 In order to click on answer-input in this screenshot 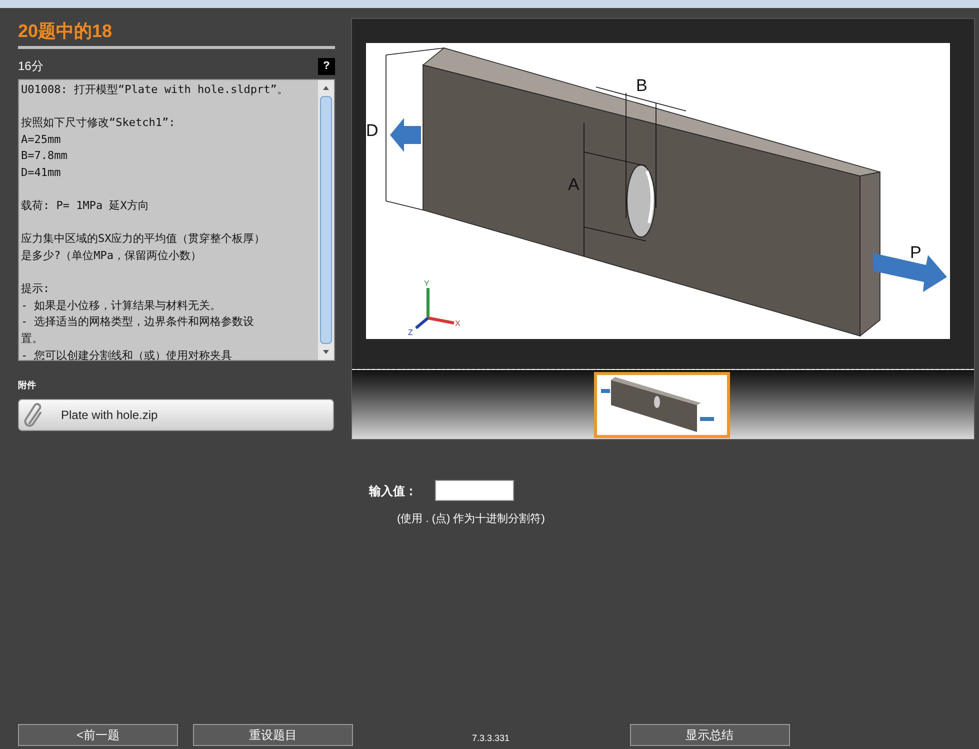, I will do `click(474, 490)`.